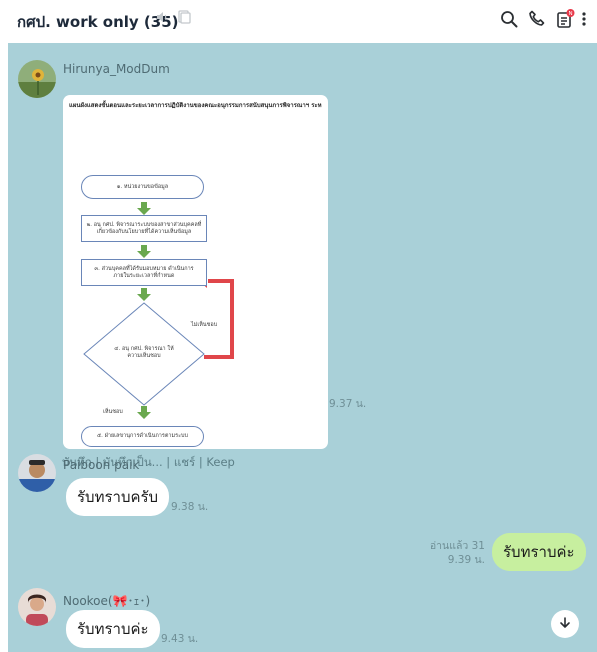  I want to click on flow-step-4: ๔. อนุ กศป. พิจารณา ให้ความเห็นชอบ, so click(144, 352).